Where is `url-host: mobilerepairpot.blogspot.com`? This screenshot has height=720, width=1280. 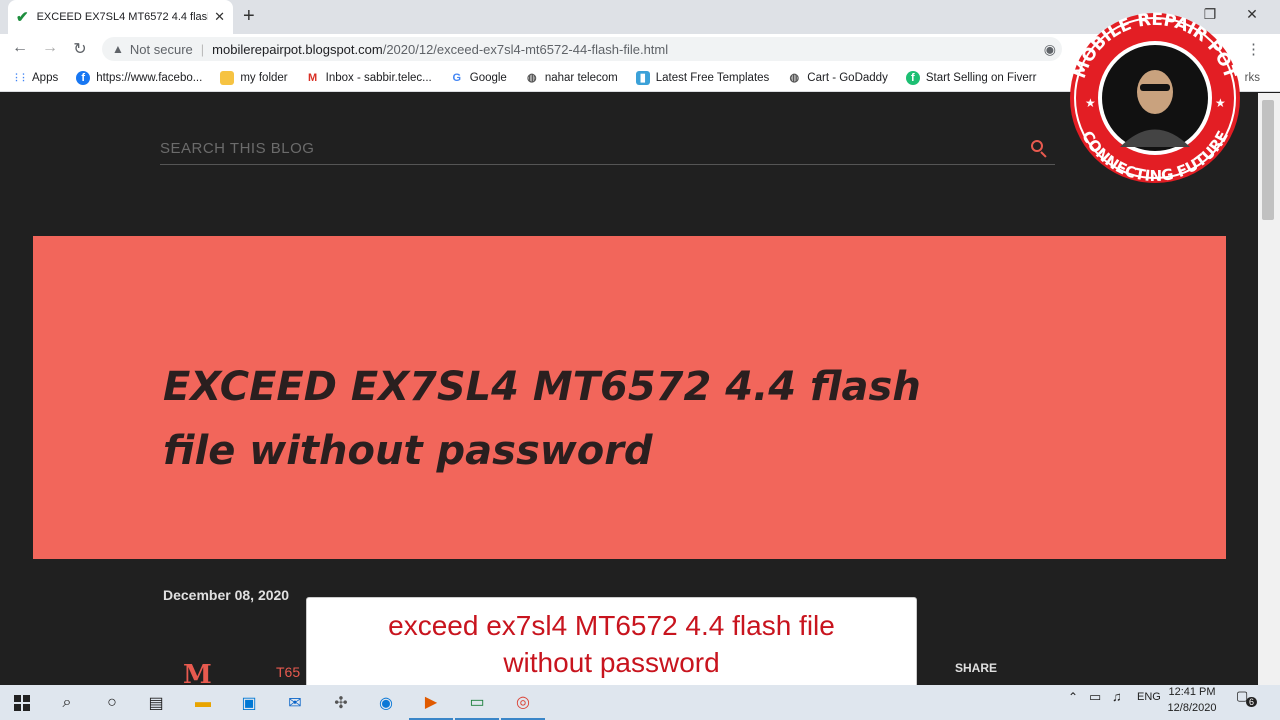
url-host: mobilerepairpot.blogspot.com is located at coordinates (297, 49).